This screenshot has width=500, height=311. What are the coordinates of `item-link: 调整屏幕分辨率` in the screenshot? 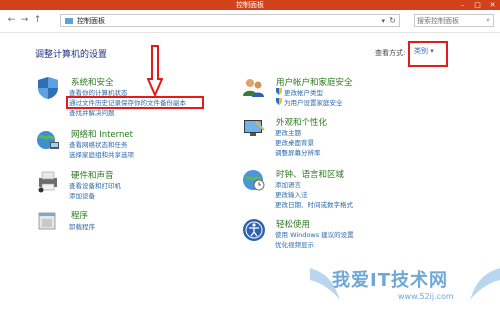 It's located at (298, 152).